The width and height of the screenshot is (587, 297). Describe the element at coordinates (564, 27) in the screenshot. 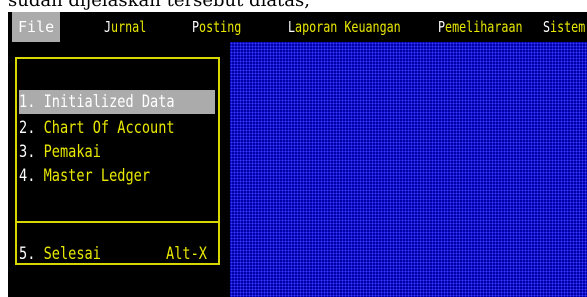

I see `menu-sistem: Sistem` at that location.